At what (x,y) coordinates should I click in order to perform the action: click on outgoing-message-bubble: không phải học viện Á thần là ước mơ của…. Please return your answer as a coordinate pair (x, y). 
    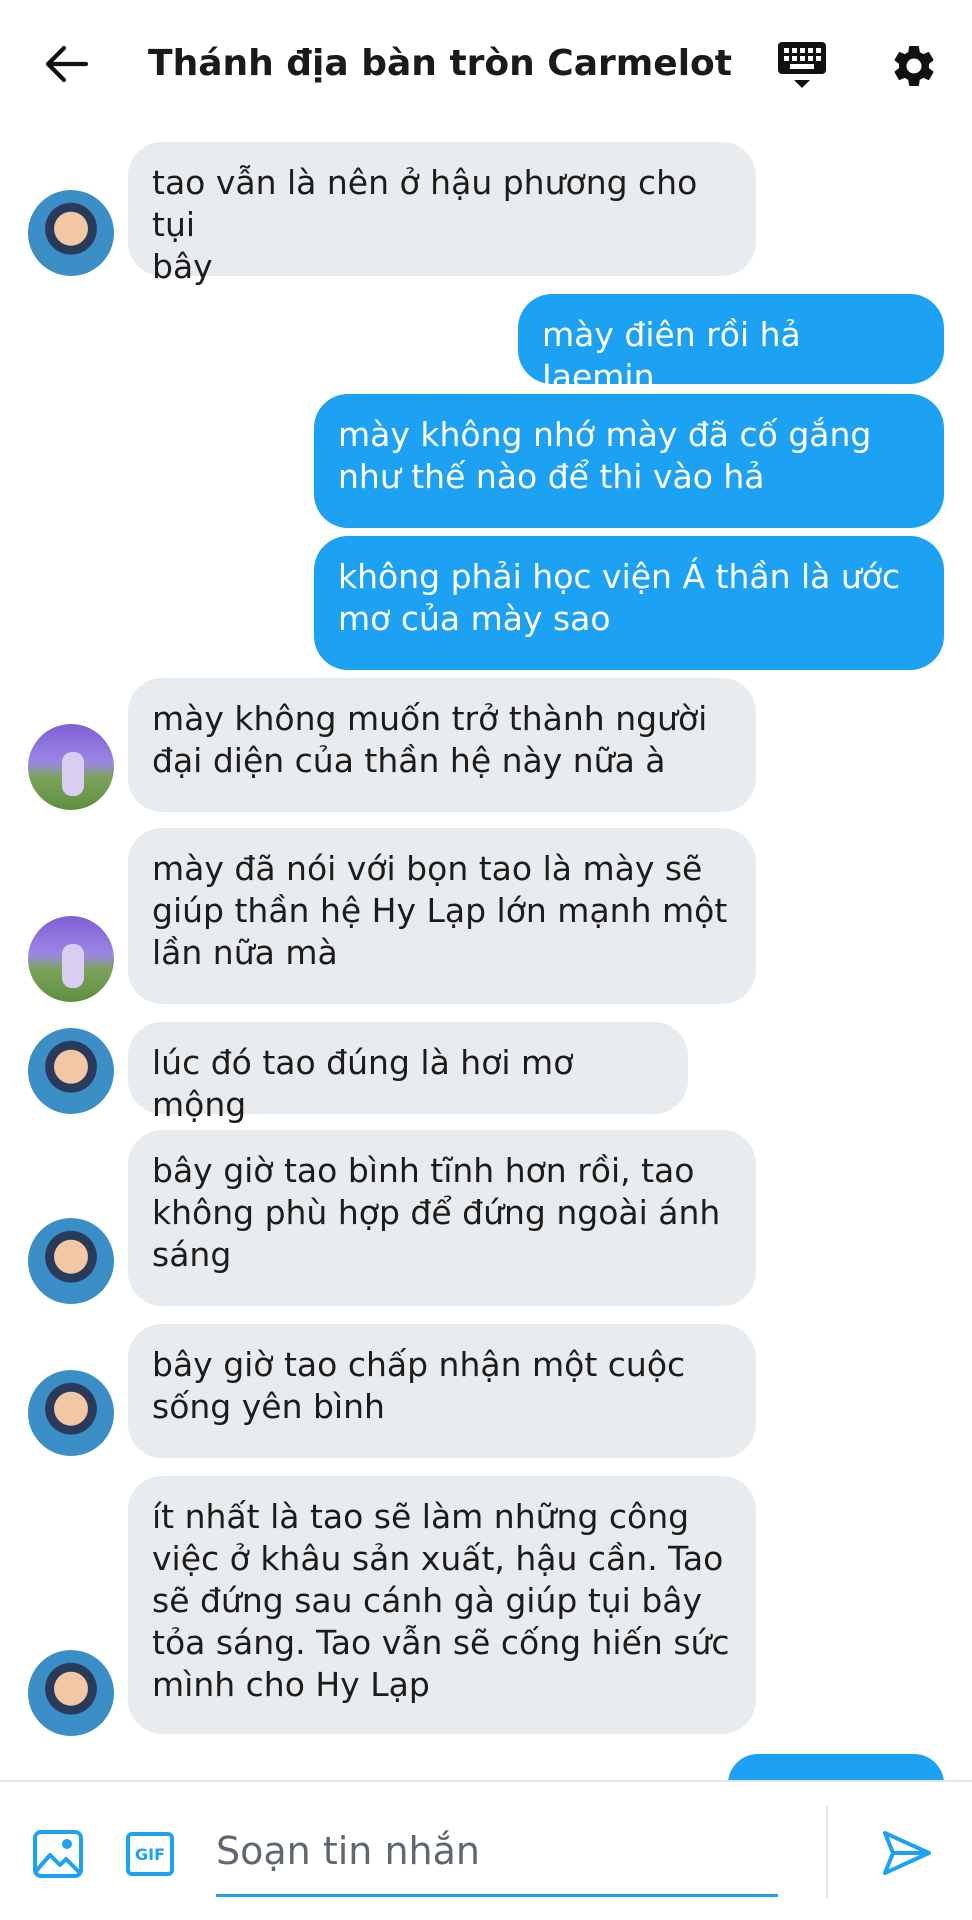
    Looking at the image, I should click on (629, 603).